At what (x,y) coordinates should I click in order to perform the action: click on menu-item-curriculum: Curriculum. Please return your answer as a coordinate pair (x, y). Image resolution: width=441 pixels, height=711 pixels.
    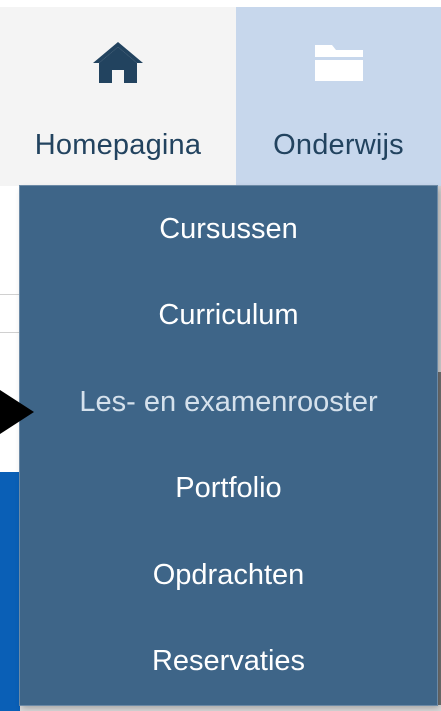
    Looking at the image, I should click on (228, 316).